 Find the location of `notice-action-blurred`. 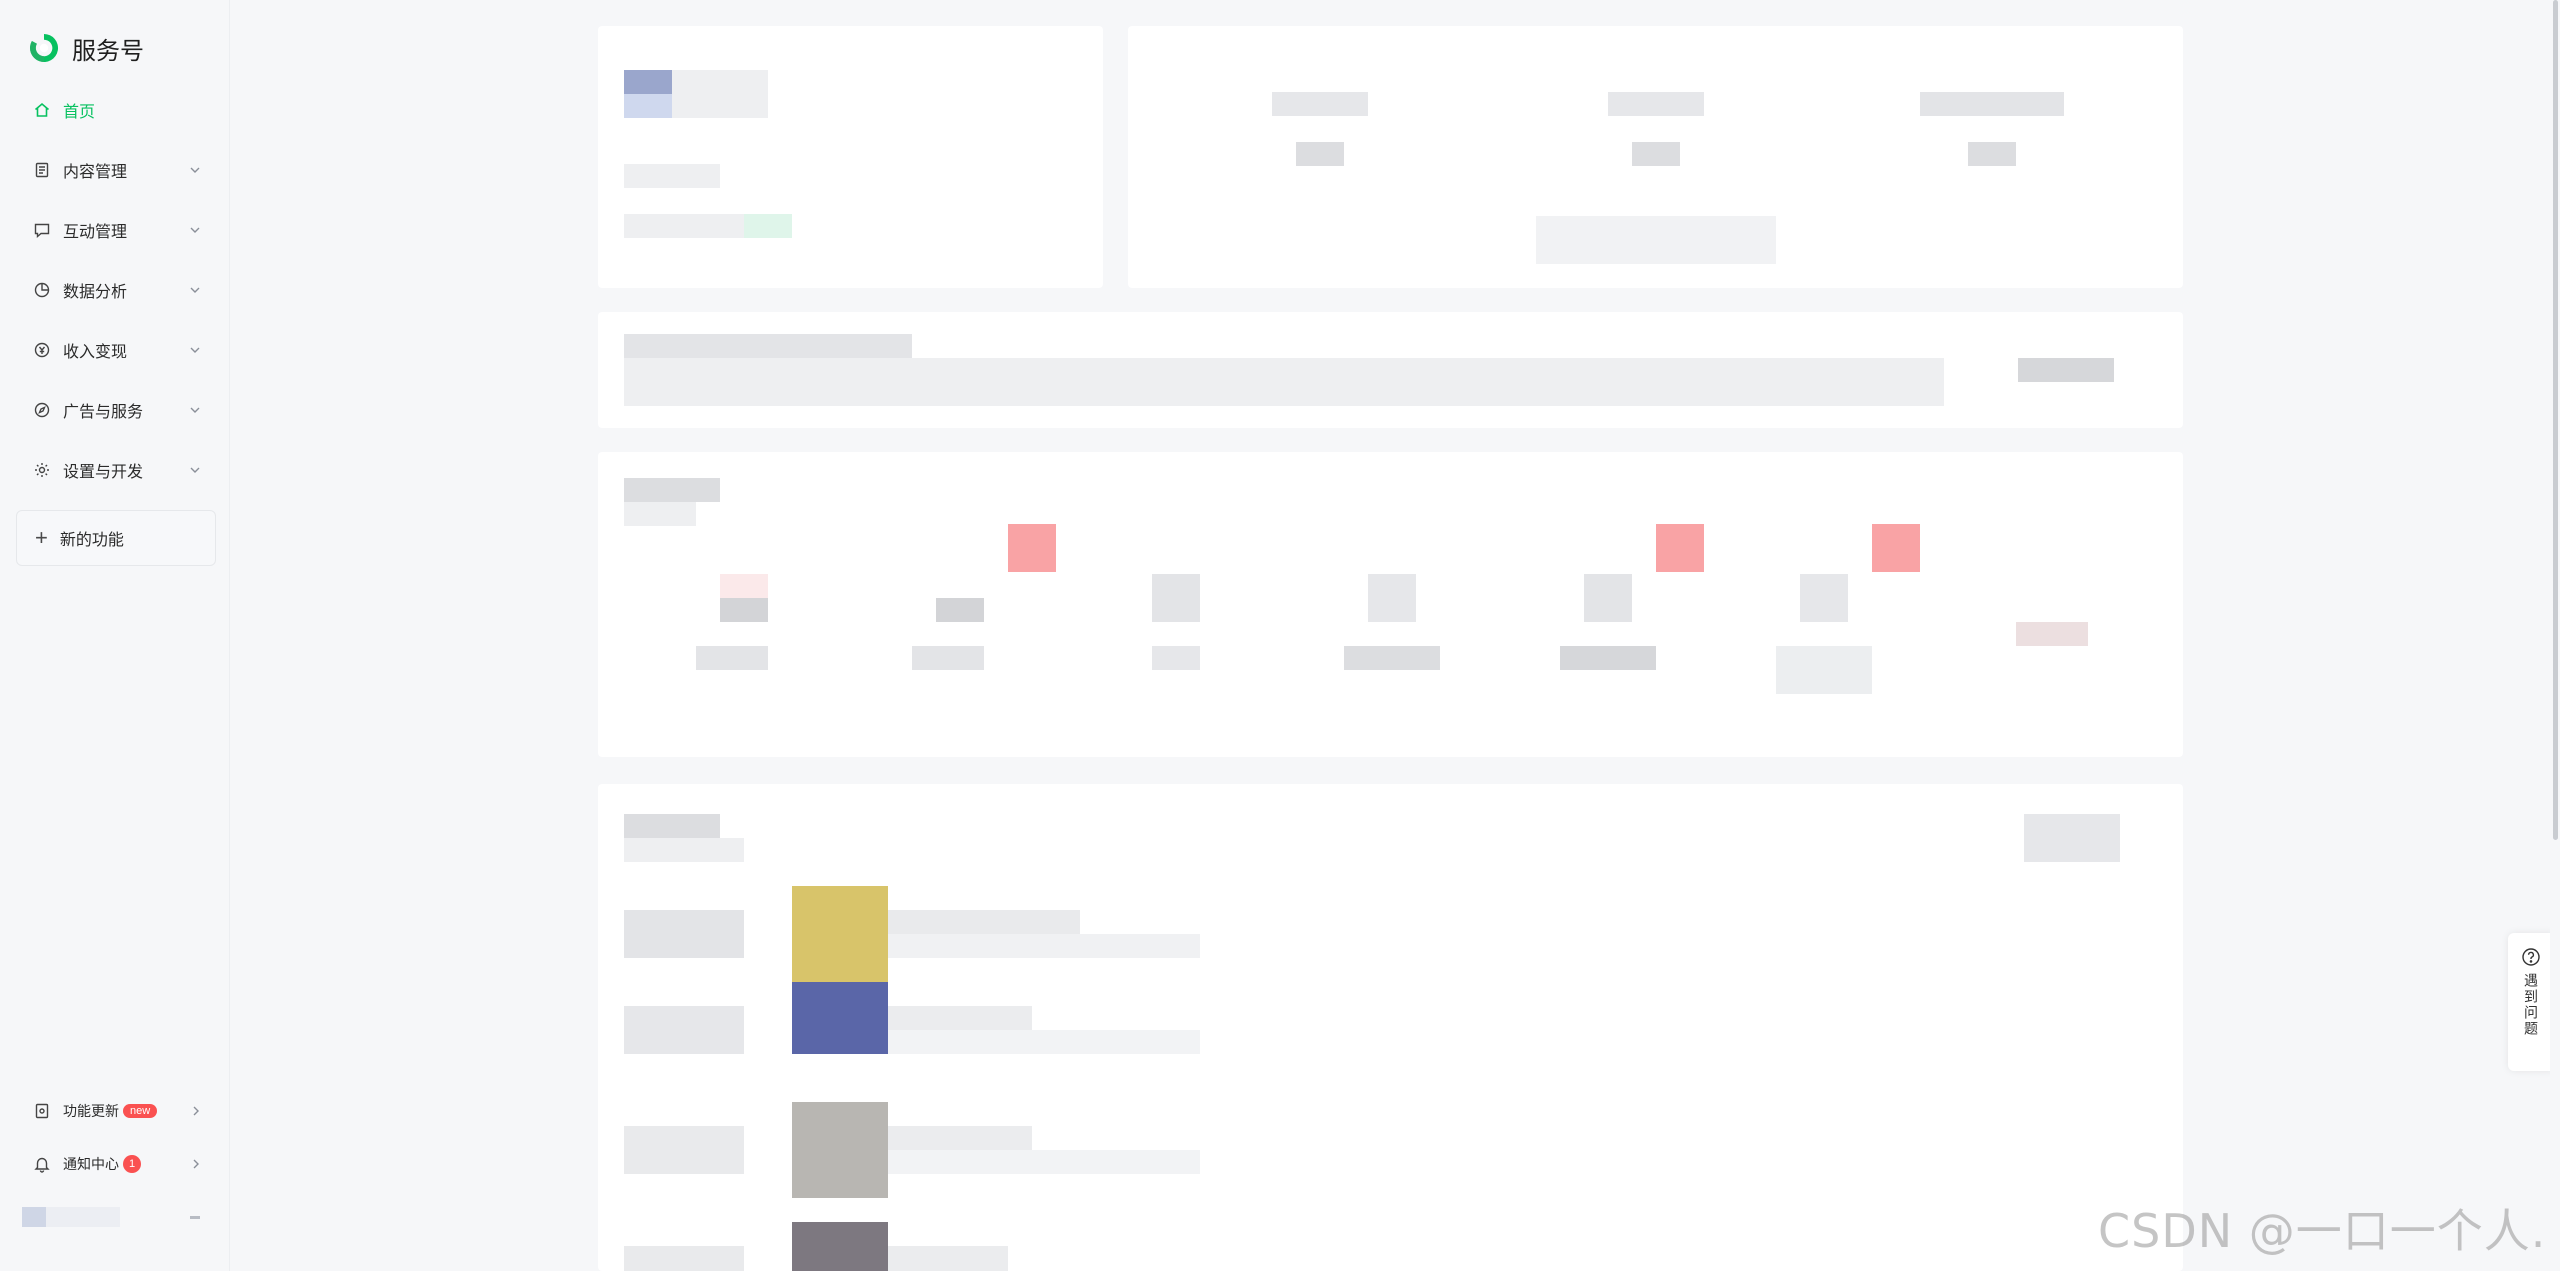

notice-action-blurred is located at coordinates (2066, 370).